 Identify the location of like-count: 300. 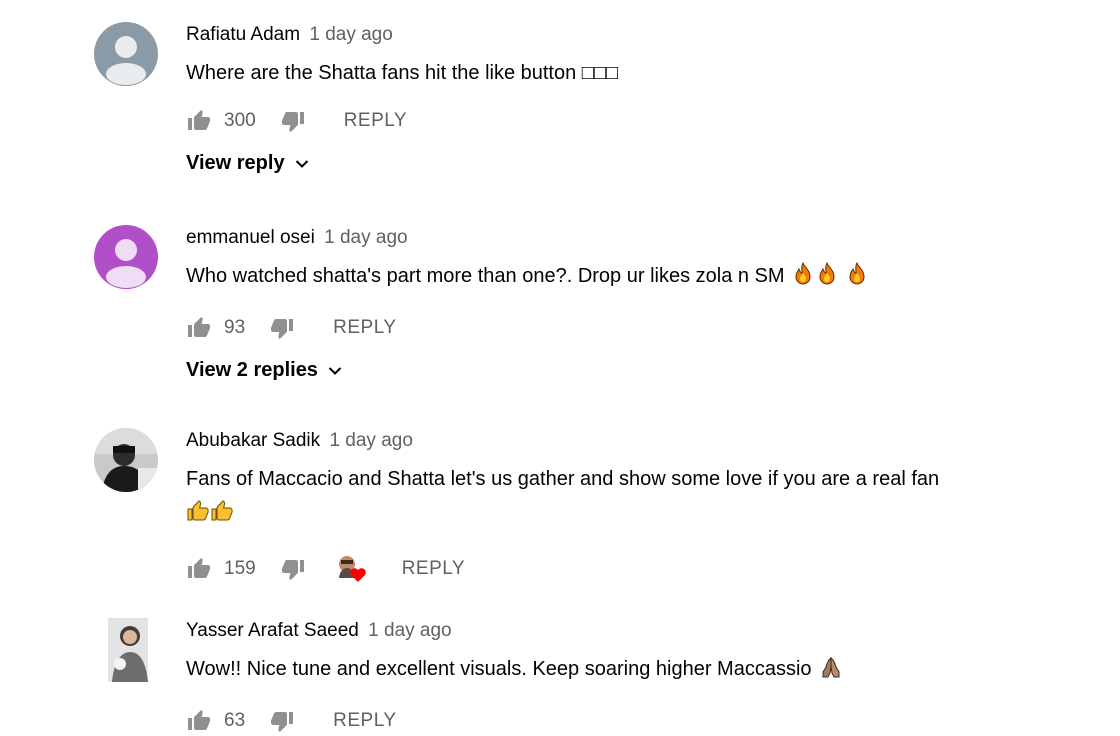
(240, 120).